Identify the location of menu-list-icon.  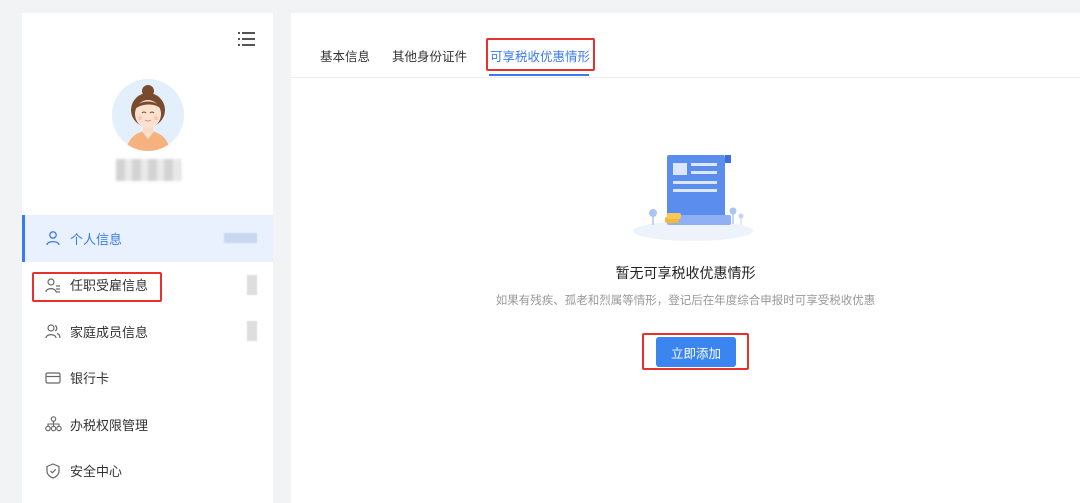
(246, 39).